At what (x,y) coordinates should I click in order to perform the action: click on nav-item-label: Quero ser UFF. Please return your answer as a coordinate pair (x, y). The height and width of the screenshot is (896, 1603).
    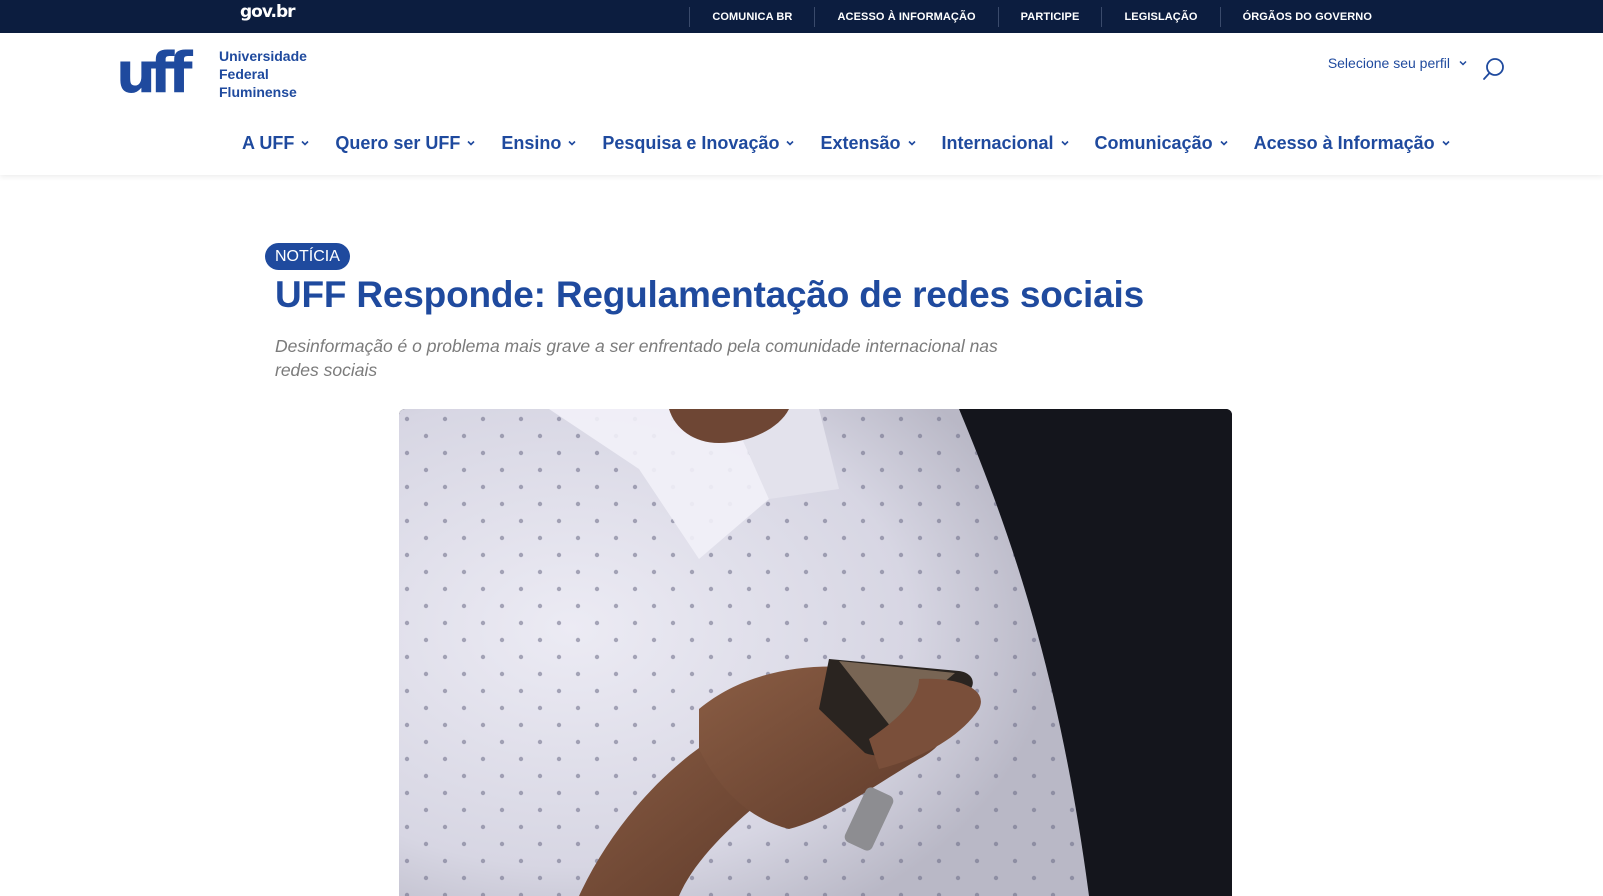
    Looking at the image, I should click on (398, 142).